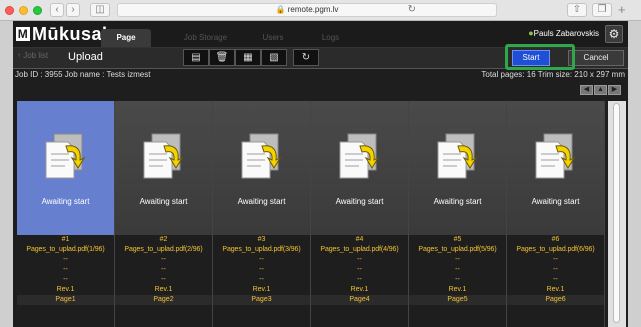  Describe the element at coordinates (274, 57) in the screenshot. I see `move-page-icon: ▧` at that location.